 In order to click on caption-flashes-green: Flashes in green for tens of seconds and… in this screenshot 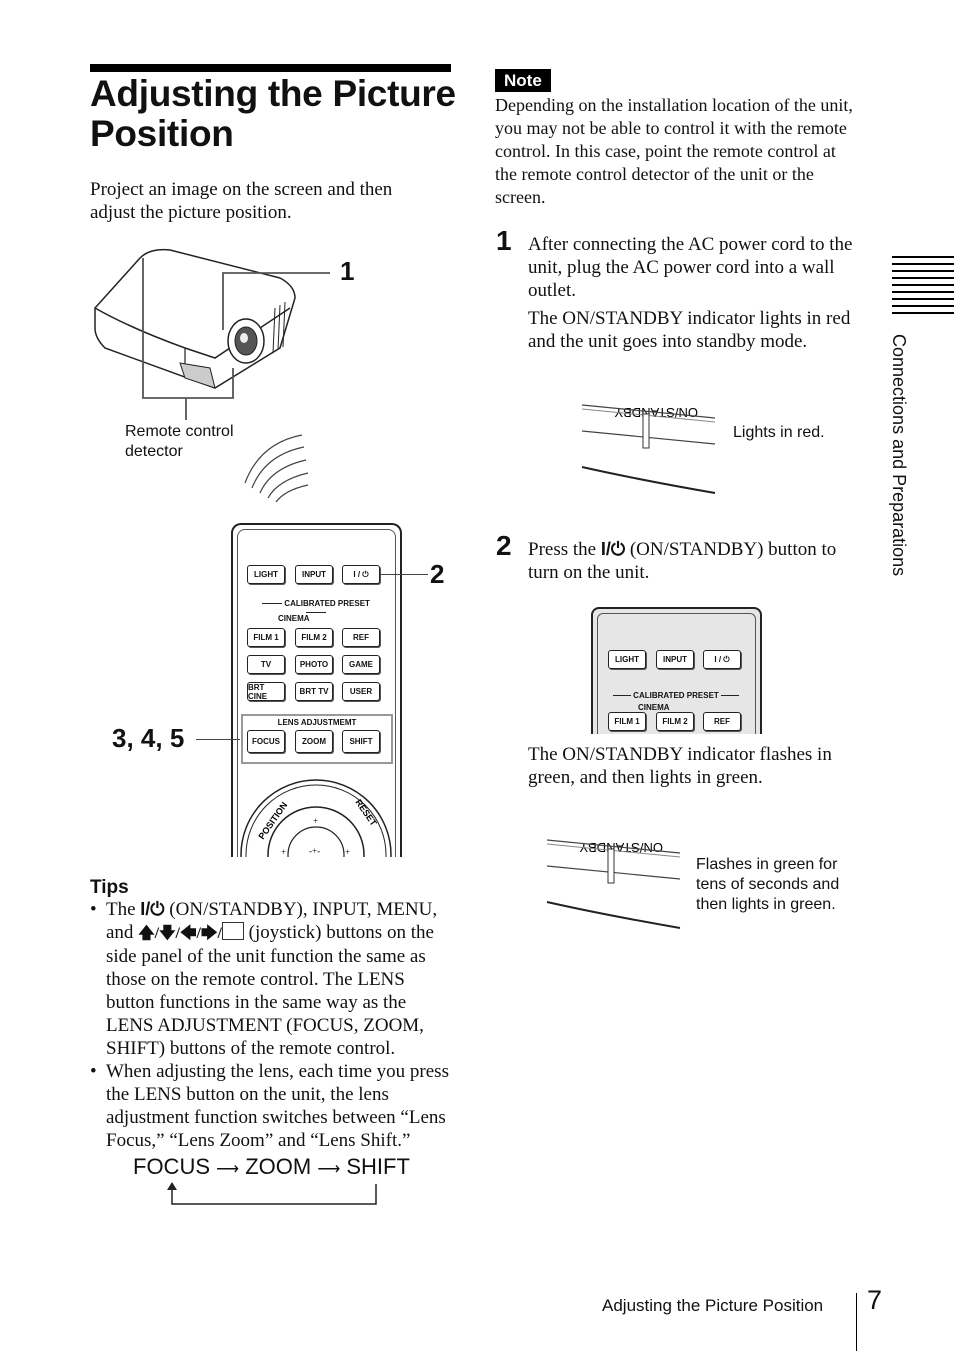, I will do `click(768, 884)`.